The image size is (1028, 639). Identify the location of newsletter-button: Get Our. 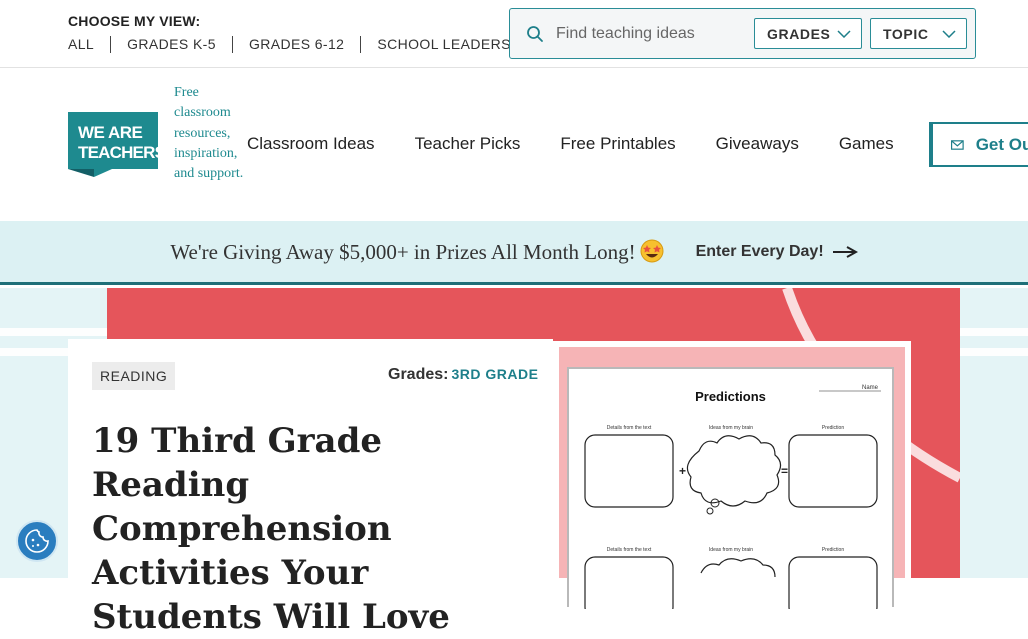
(978, 144).